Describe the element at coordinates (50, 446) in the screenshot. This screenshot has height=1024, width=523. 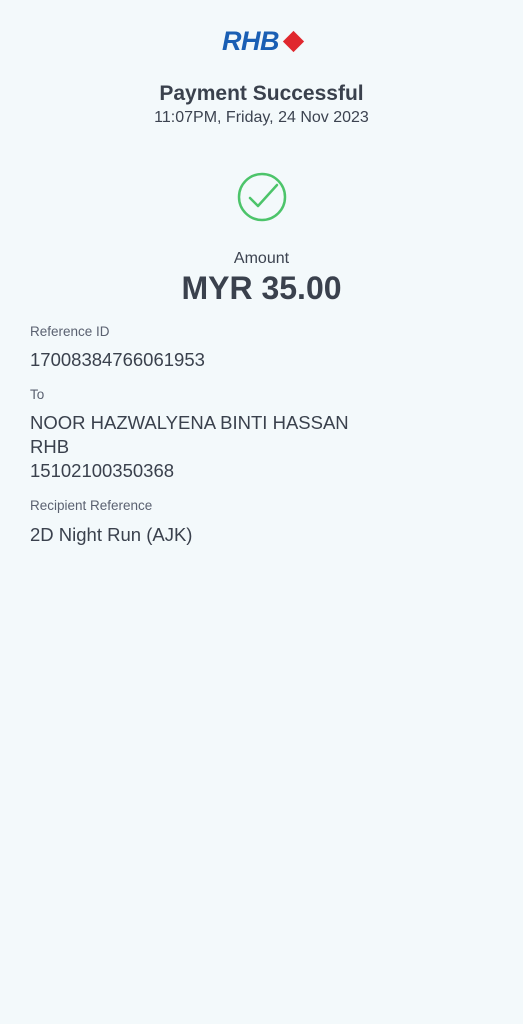
I see `recipient-bank: RHB` at that location.